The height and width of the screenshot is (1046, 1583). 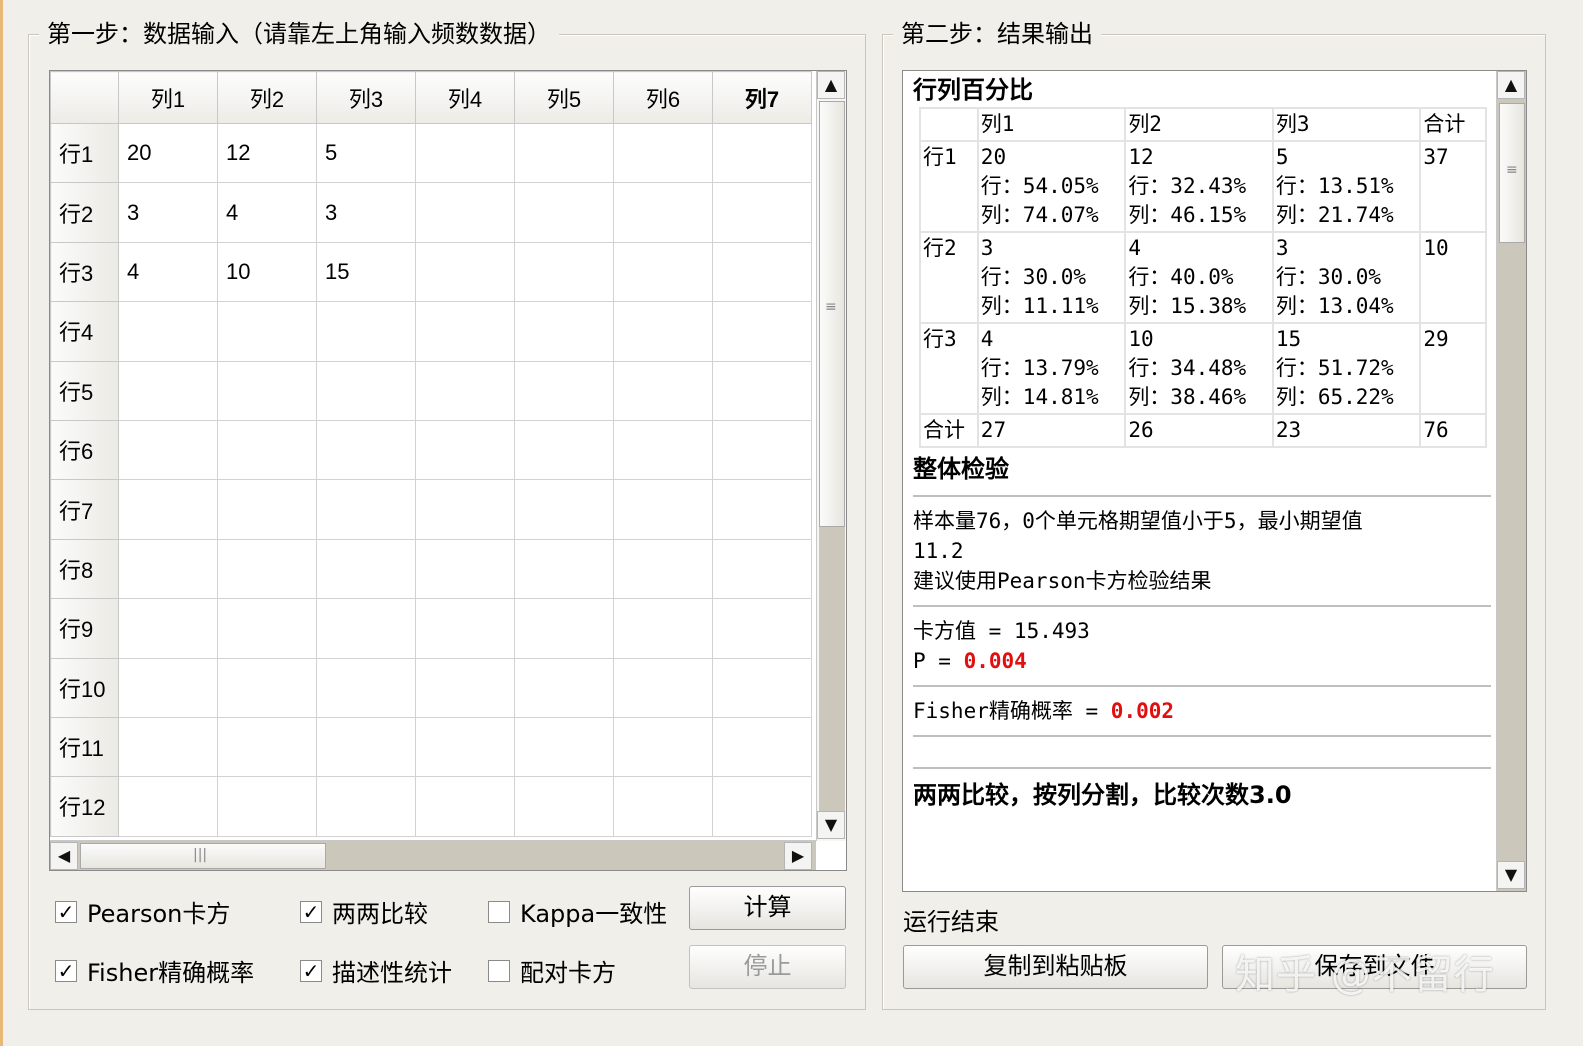 I want to click on copy-to-clipboard-button: 复制到粘贴板, so click(x=1055, y=967).